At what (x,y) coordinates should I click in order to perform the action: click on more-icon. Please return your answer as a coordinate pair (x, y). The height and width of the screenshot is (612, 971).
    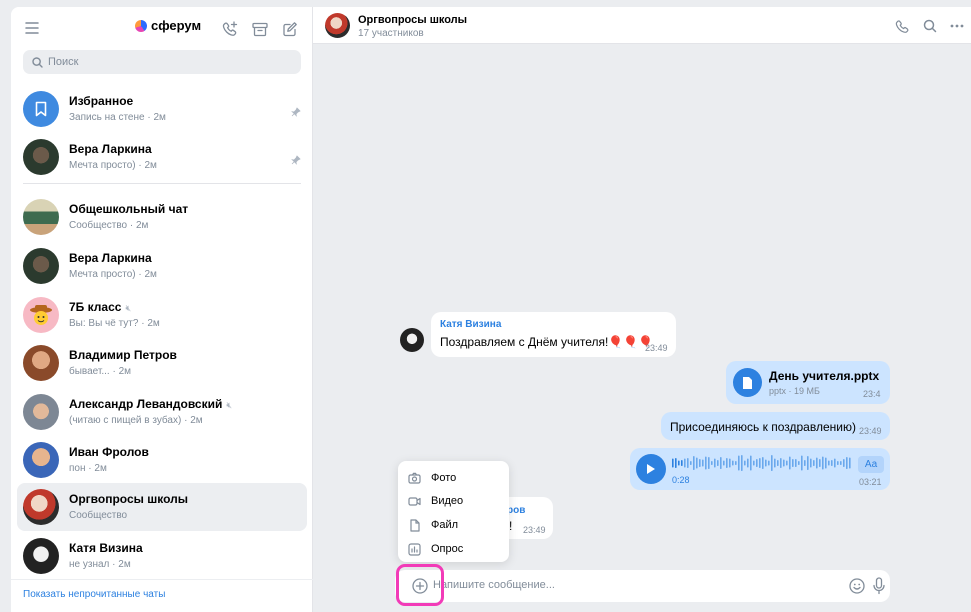
    Looking at the image, I should click on (957, 26).